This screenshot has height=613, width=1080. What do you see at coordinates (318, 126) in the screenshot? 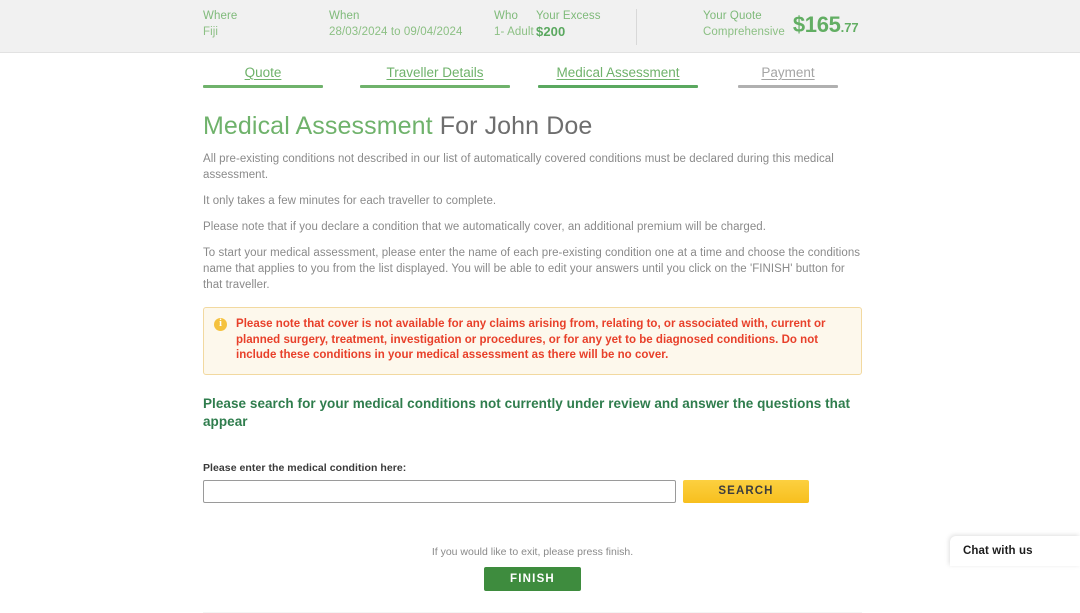
I see `page-title-highlight: Medical Assessment` at bounding box center [318, 126].